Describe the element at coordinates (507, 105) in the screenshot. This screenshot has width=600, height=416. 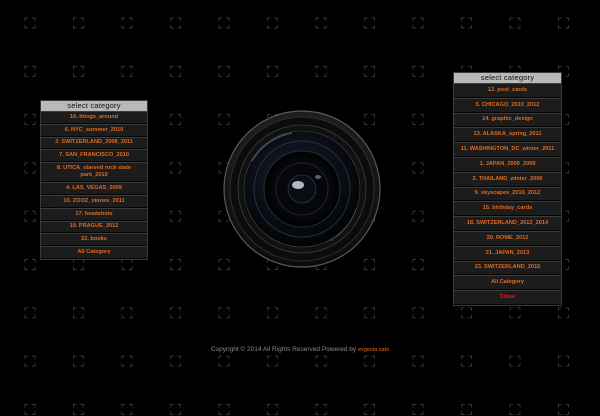
I see `right-category-item: 5. CHICAGO_2010_2012` at that location.